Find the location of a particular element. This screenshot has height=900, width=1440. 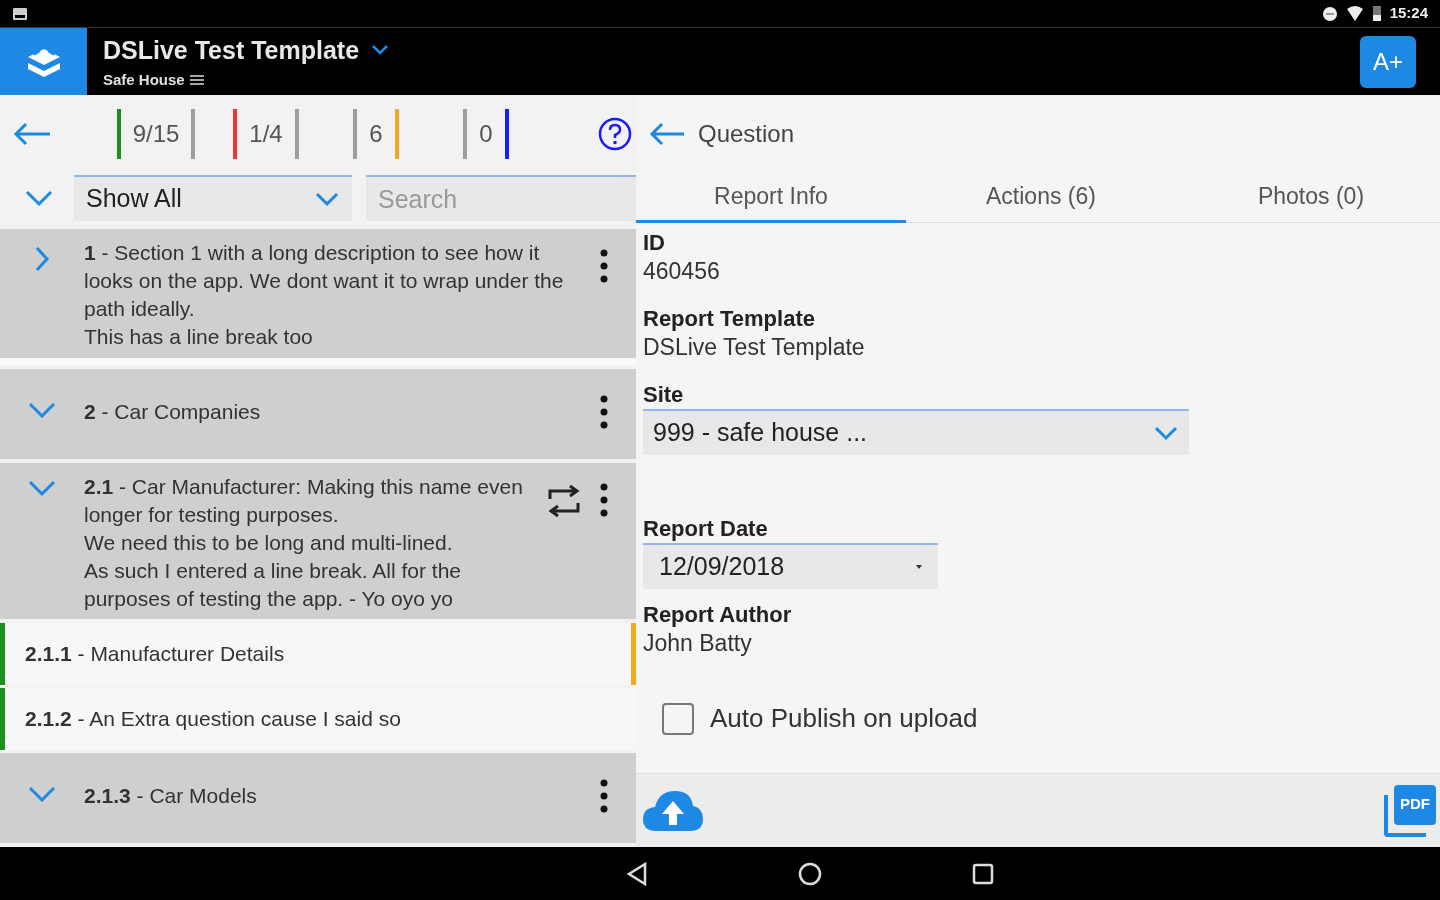

question-row: 2.1.2 - An Extra question cause I said so is located at coordinates (318, 718).